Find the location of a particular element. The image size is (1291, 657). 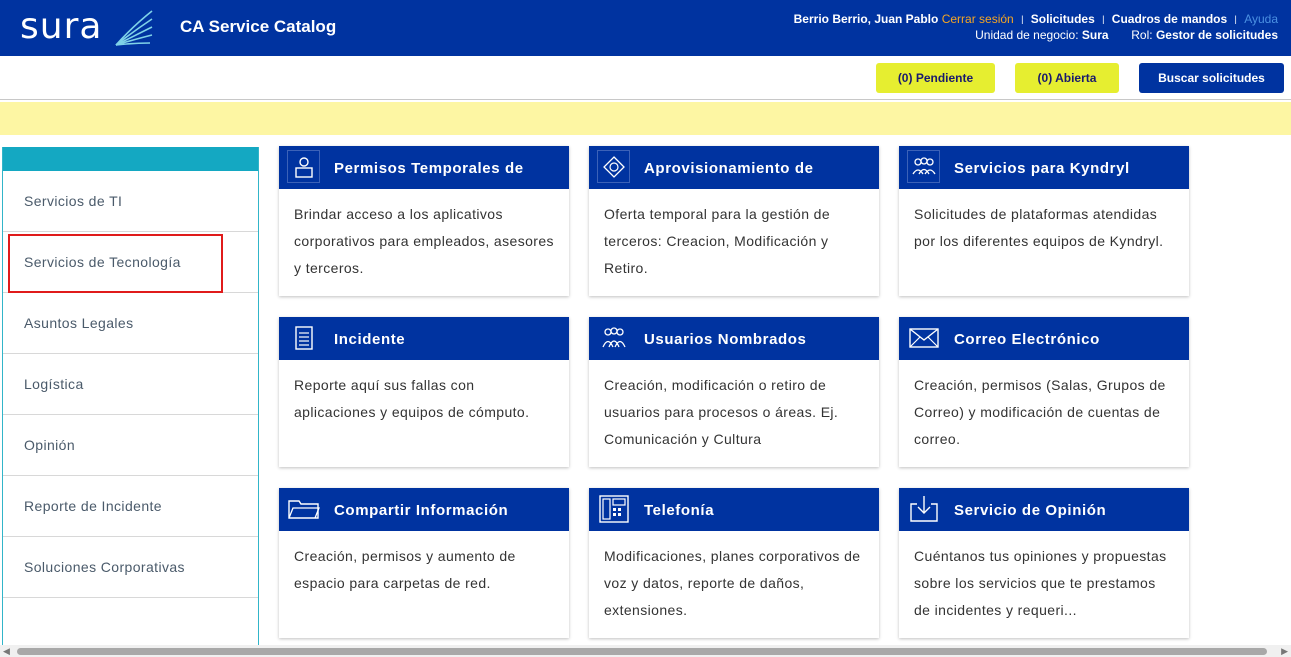

phone-icon is located at coordinates (613, 508).